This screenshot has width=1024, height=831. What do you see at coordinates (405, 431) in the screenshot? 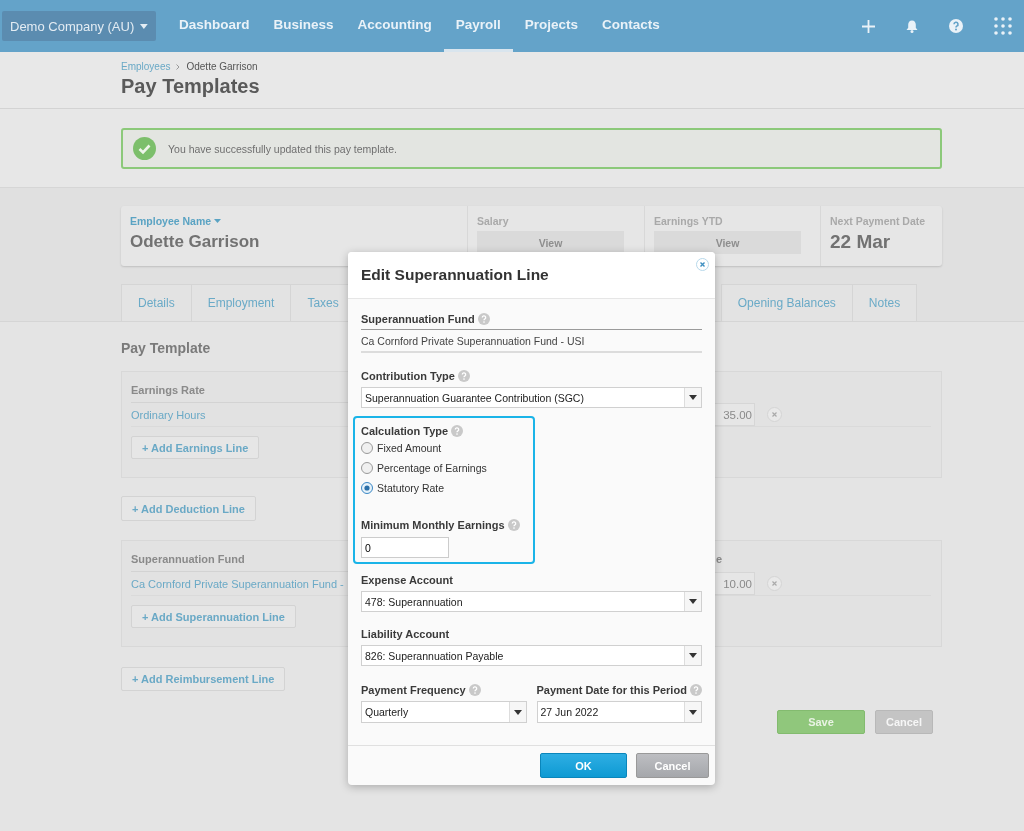
I see `field-label: Calculation Type` at bounding box center [405, 431].